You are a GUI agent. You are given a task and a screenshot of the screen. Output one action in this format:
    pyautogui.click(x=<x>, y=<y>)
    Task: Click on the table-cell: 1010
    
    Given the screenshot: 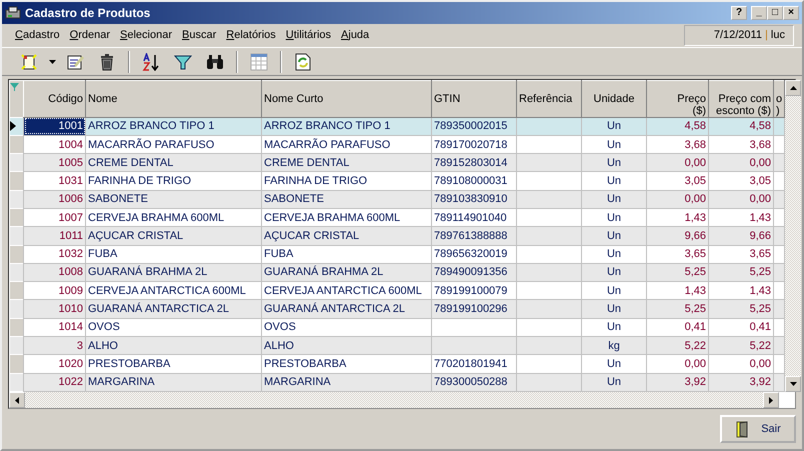 What is the action you would take?
    pyautogui.click(x=55, y=309)
    